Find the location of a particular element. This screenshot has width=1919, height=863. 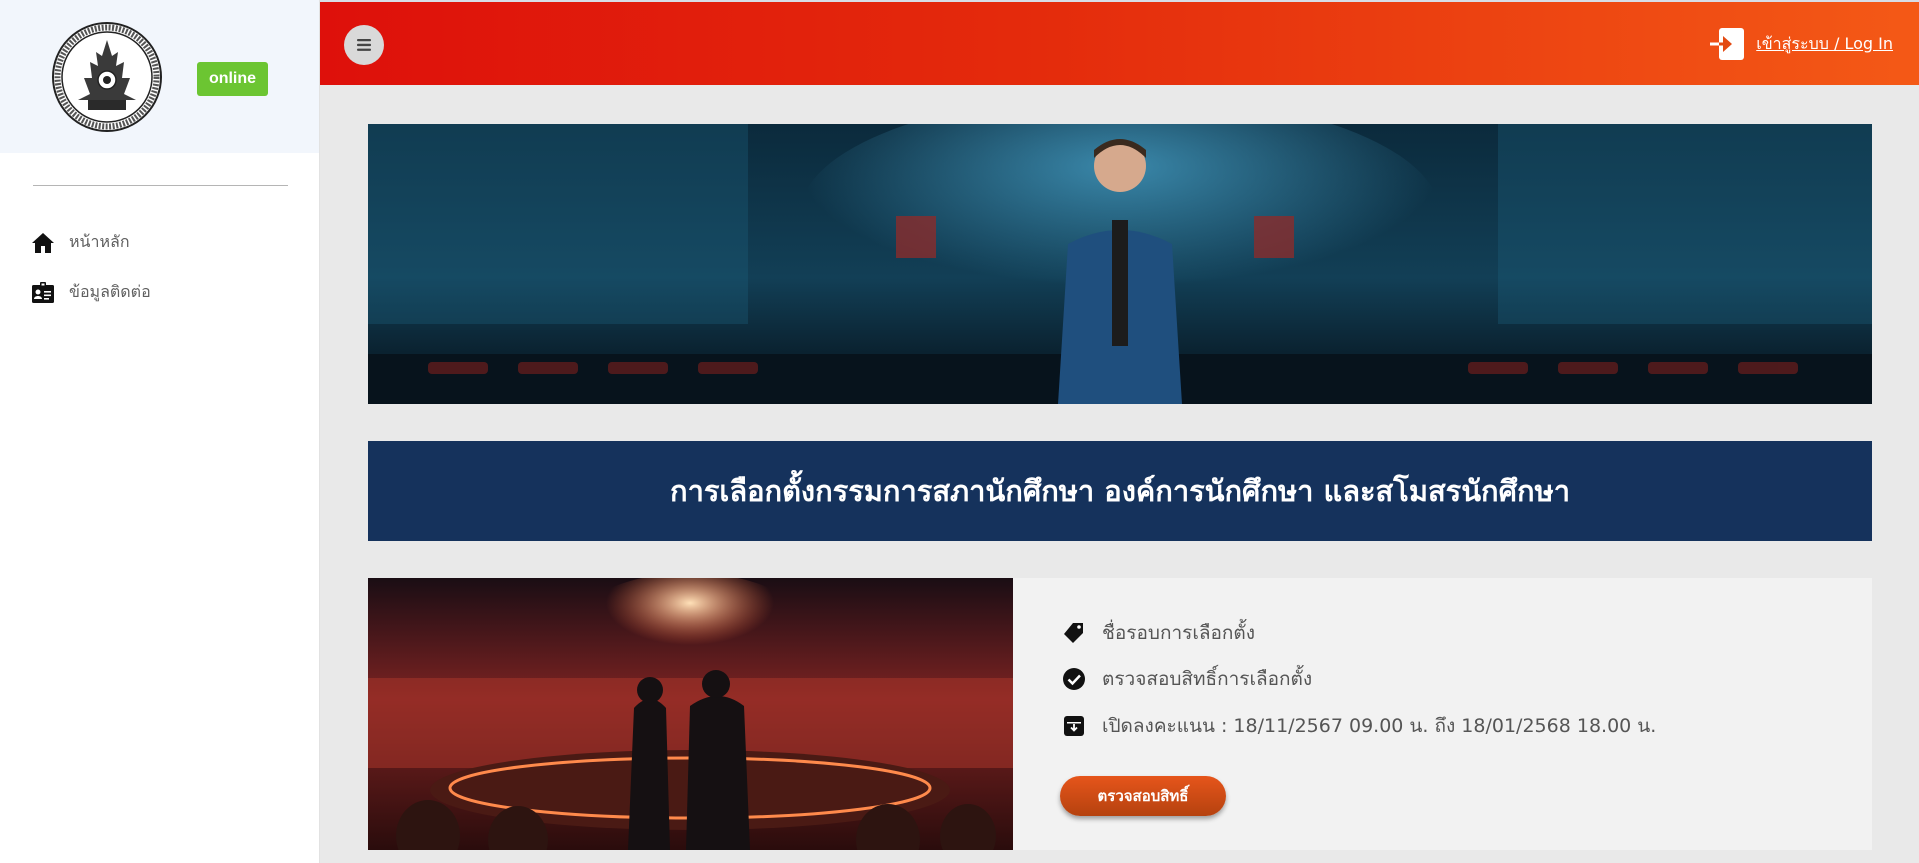

round-name-row: ชื่อรอบการเลือกตั้ง is located at coordinates (1158, 633).